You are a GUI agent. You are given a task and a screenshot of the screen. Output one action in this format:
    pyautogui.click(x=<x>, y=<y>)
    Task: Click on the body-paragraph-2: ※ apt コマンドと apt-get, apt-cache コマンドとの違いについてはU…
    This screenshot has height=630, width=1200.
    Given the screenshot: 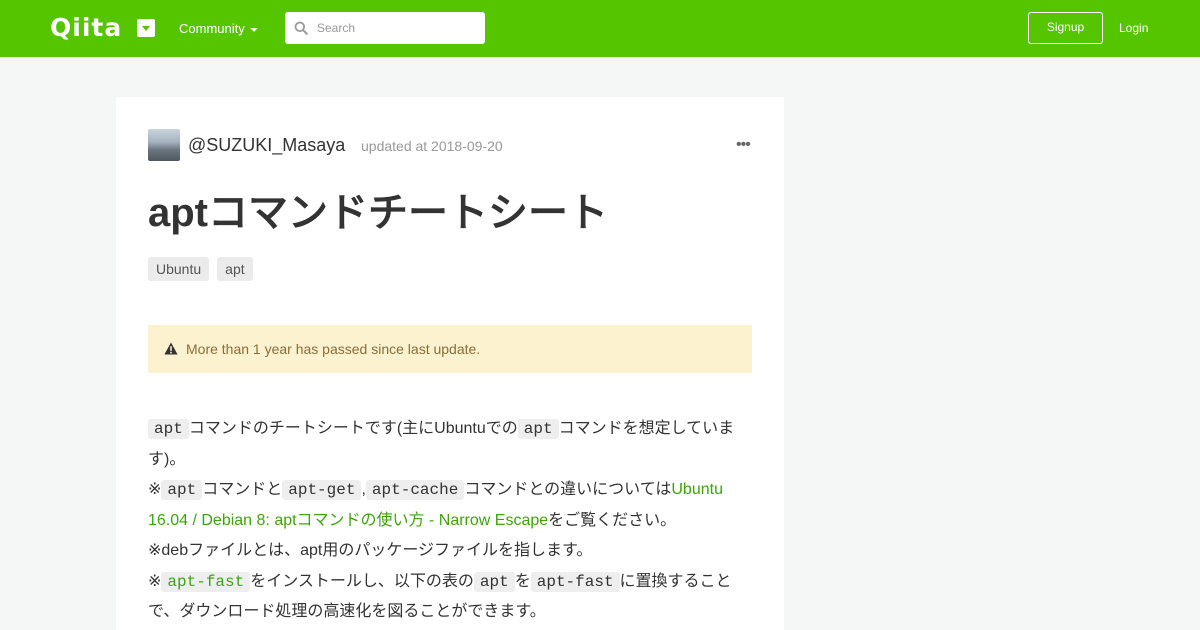 What is the action you would take?
    pyautogui.click(x=451, y=505)
    